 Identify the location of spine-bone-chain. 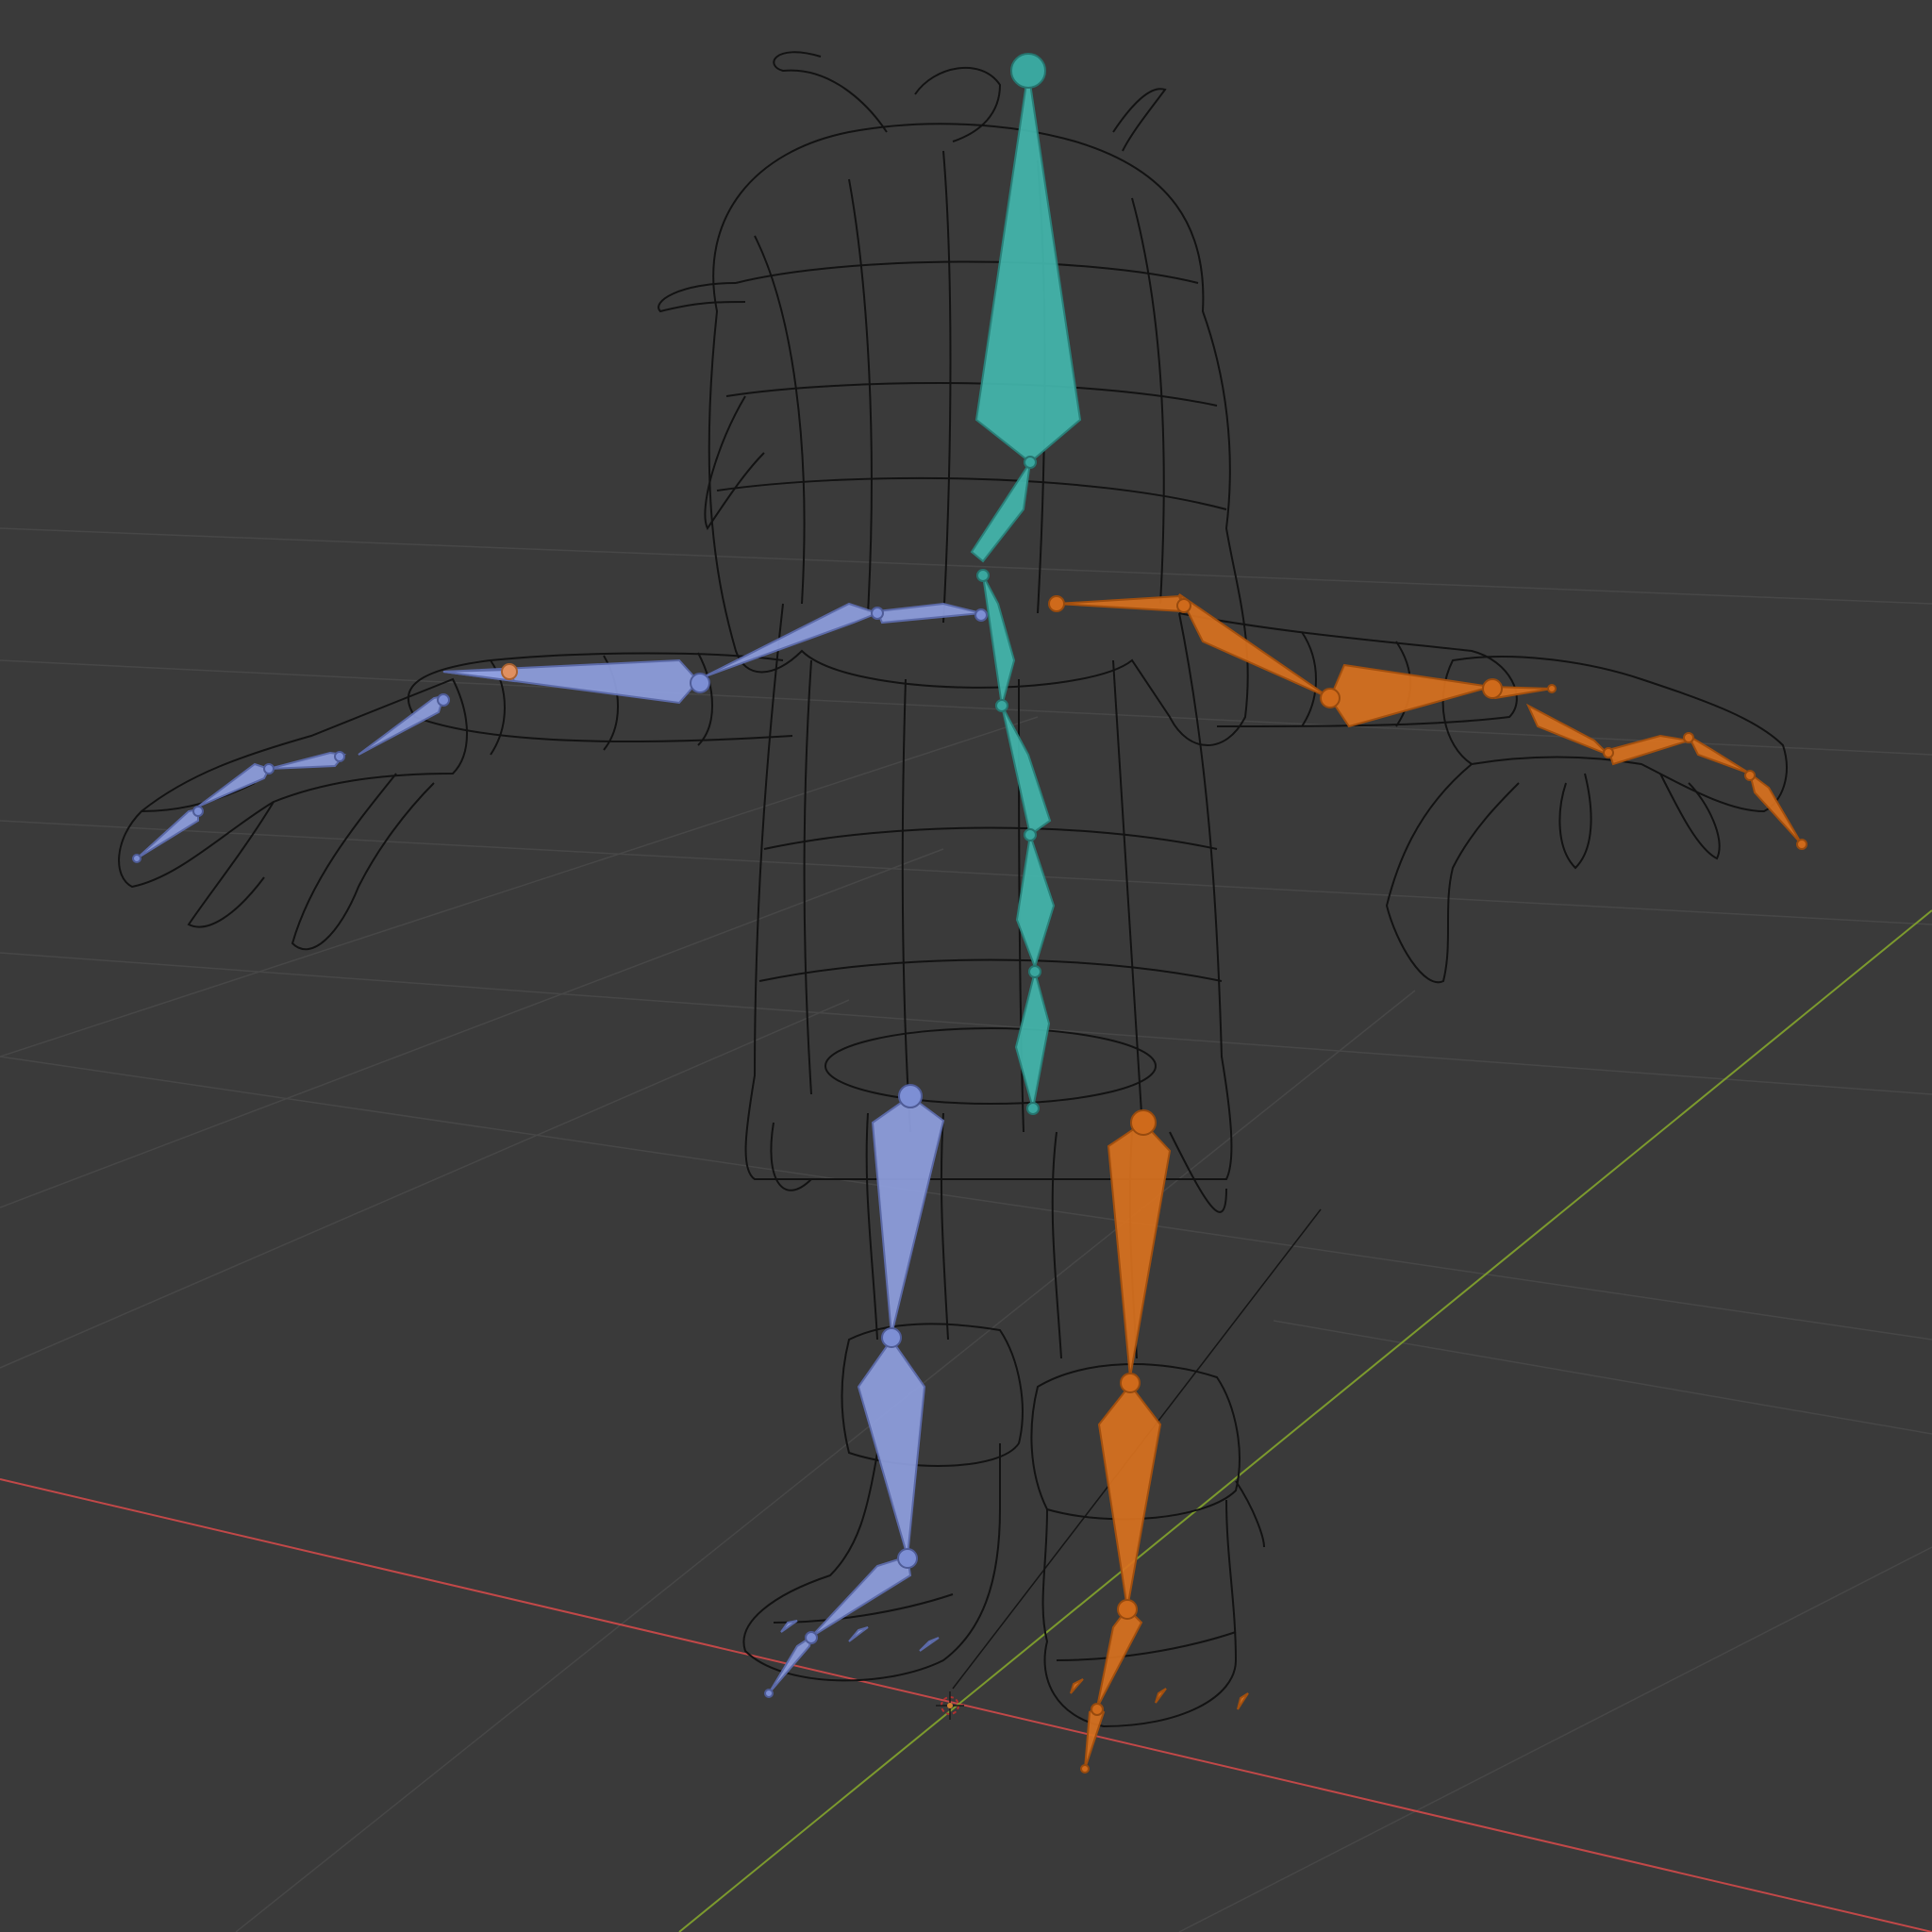
(1026, 584).